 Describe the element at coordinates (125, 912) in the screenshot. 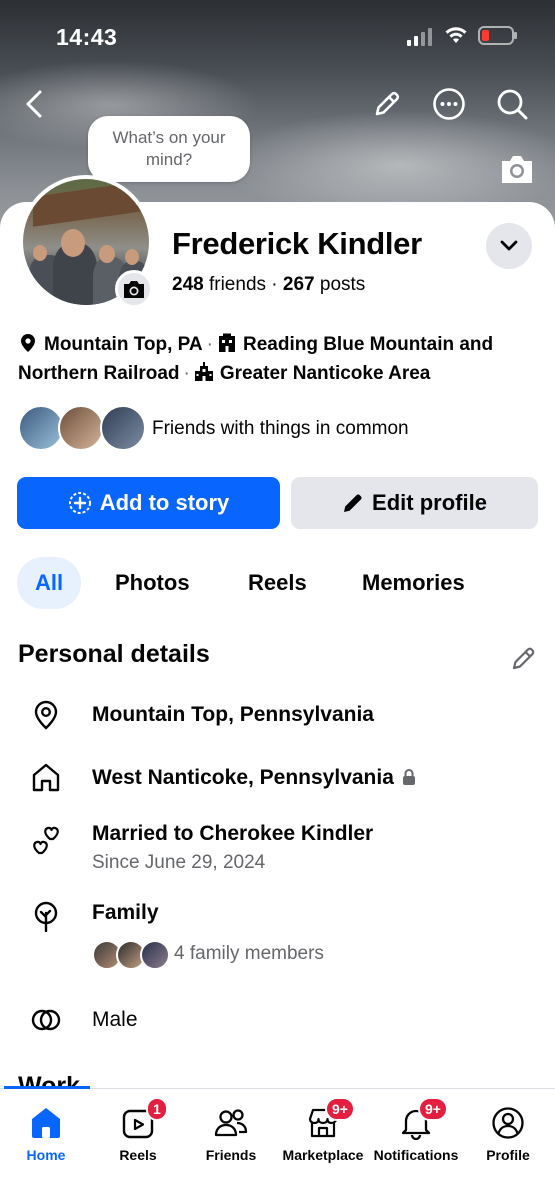

I see `family-title: Family` at that location.